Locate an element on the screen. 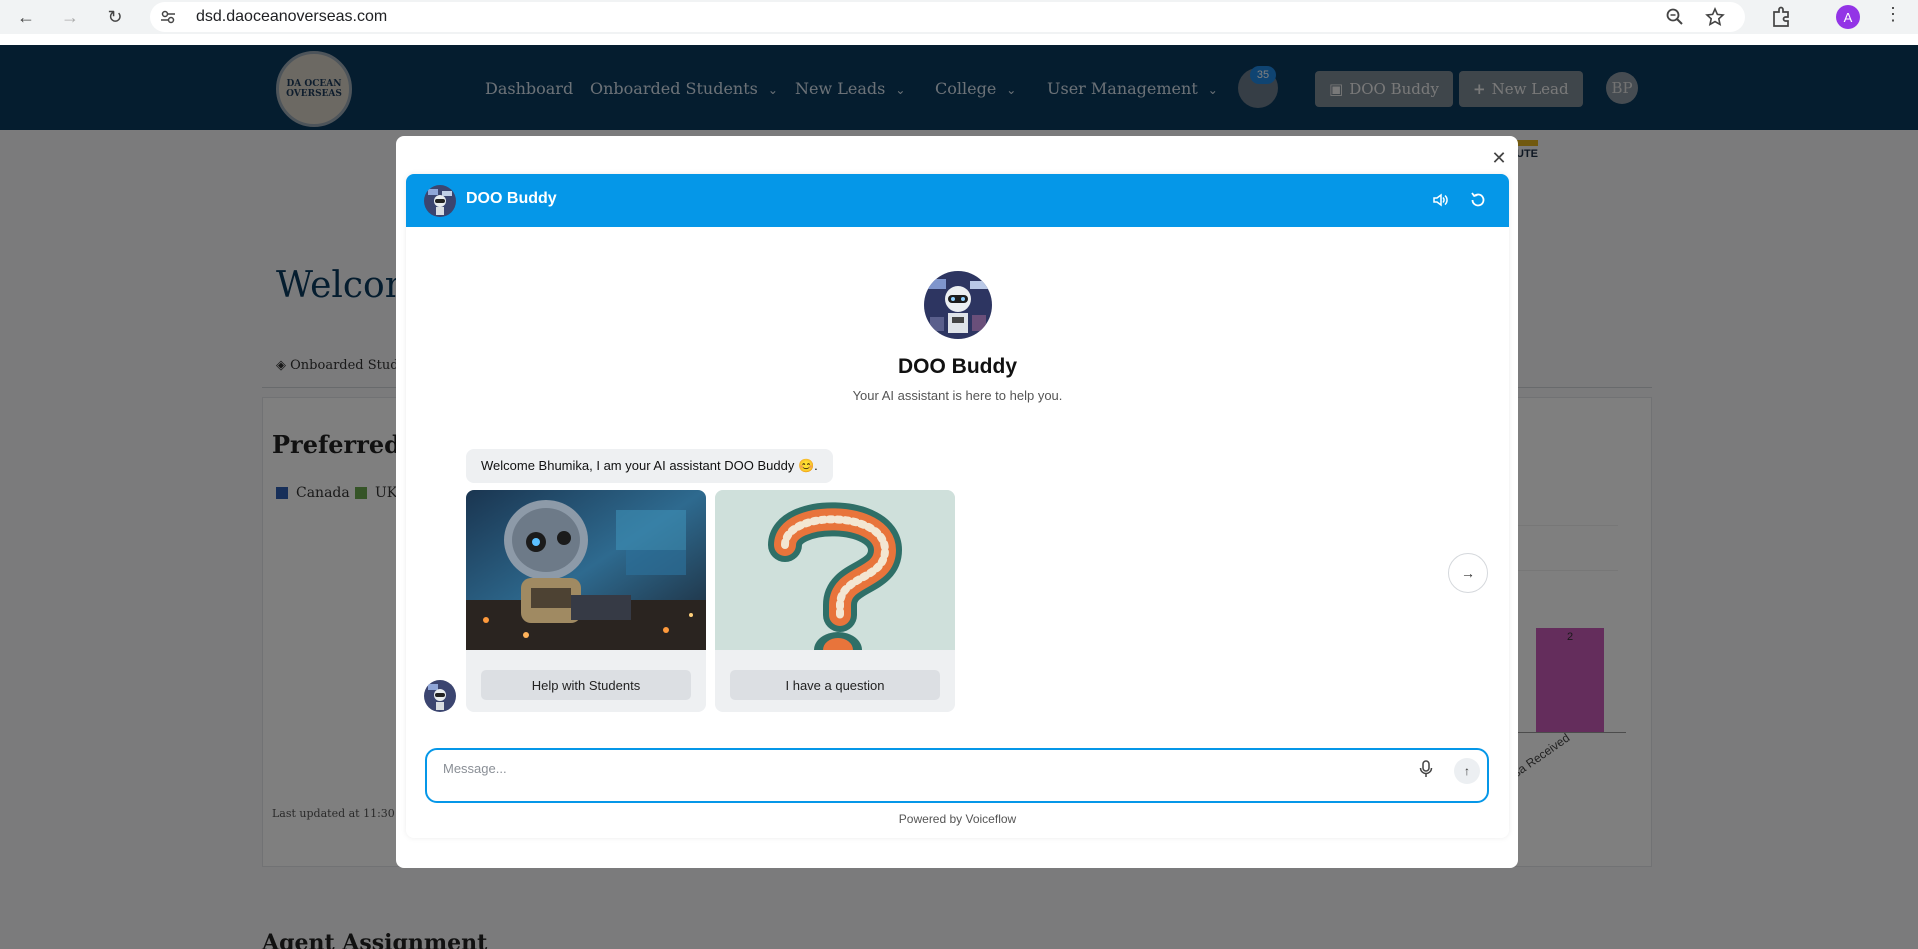  bot-avatar-large is located at coordinates (958, 305).